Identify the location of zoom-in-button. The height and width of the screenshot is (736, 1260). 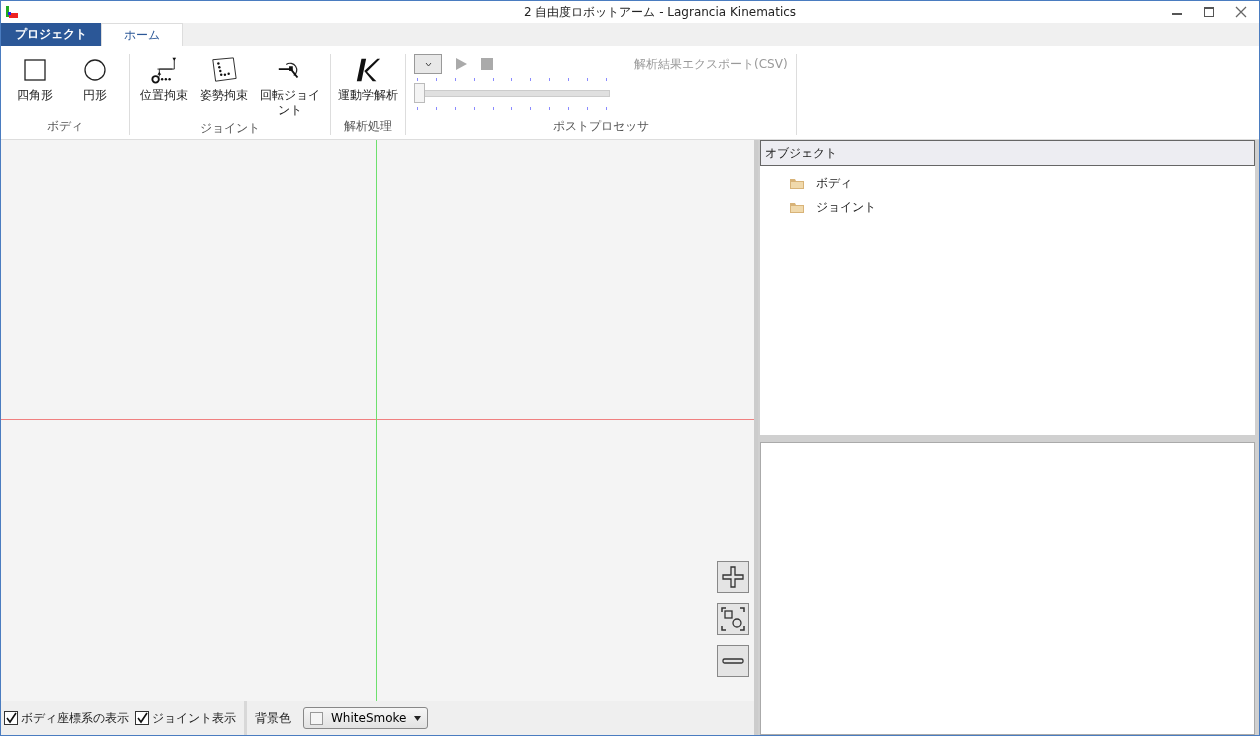
(733, 577).